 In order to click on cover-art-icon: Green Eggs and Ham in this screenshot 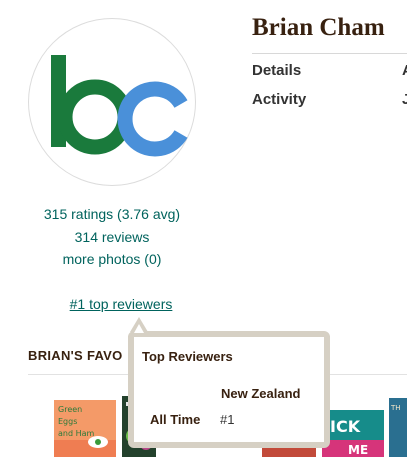, I will do `click(85, 428)`.